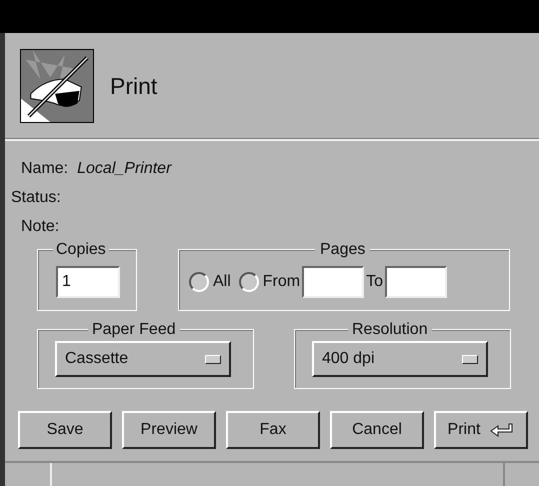 Image resolution: width=539 pixels, height=486 pixels. What do you see at coordinates (134, 86) in the screenshot?
I see `dialog-title: Print` at bounding box center [134, 86].